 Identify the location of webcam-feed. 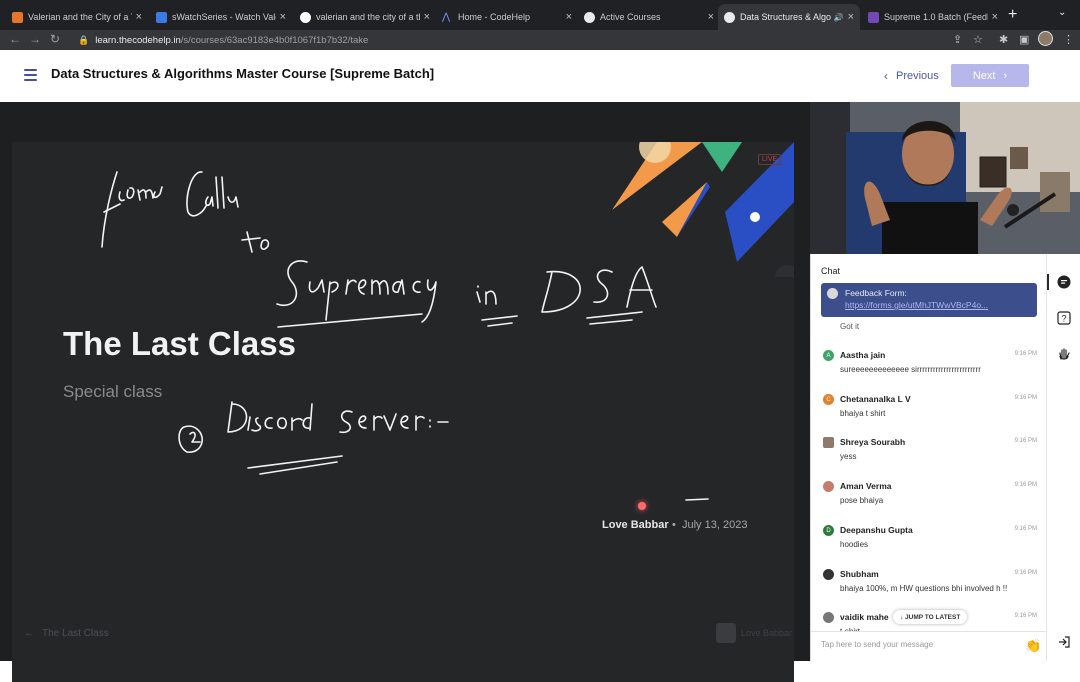
(945, 178).